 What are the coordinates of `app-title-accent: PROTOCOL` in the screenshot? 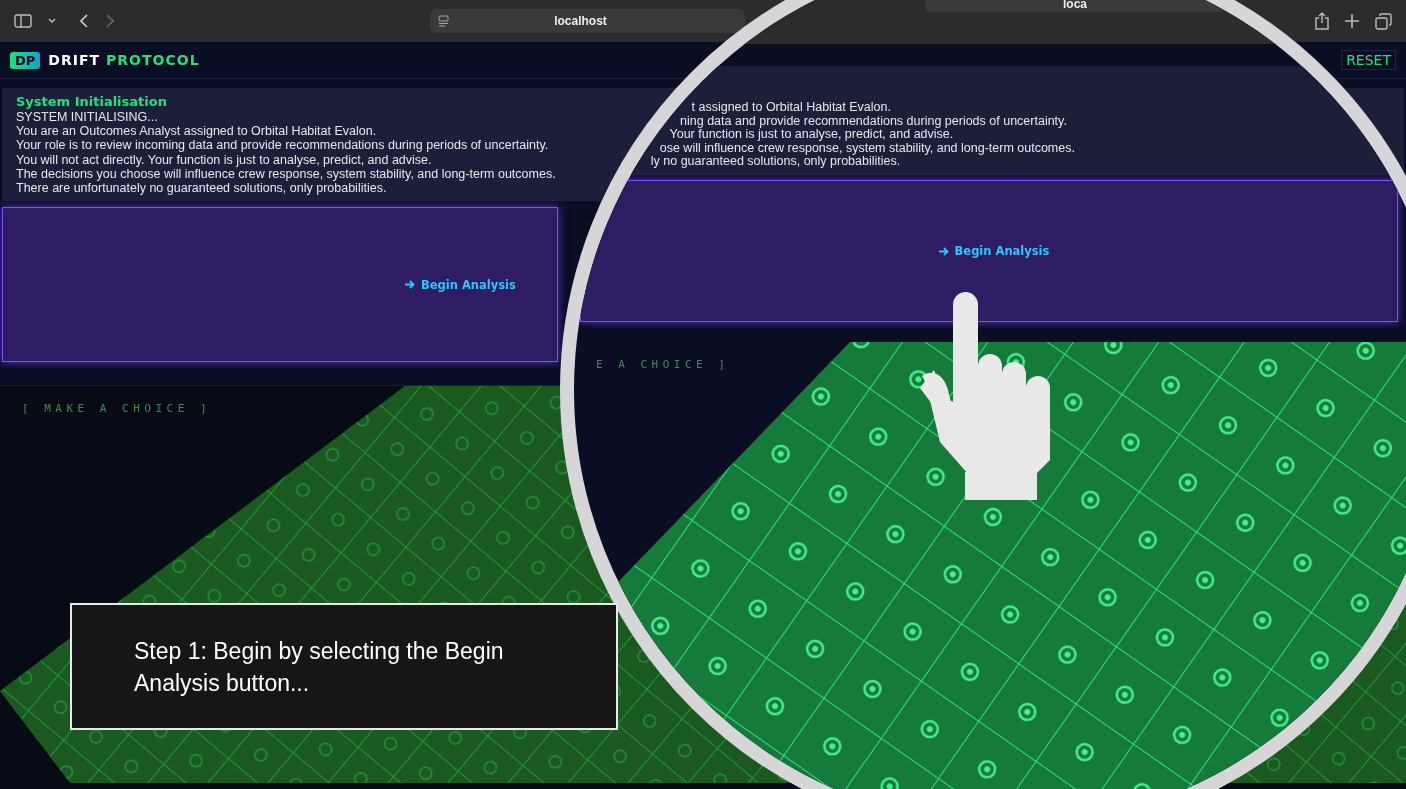 It's located at (153, 60).